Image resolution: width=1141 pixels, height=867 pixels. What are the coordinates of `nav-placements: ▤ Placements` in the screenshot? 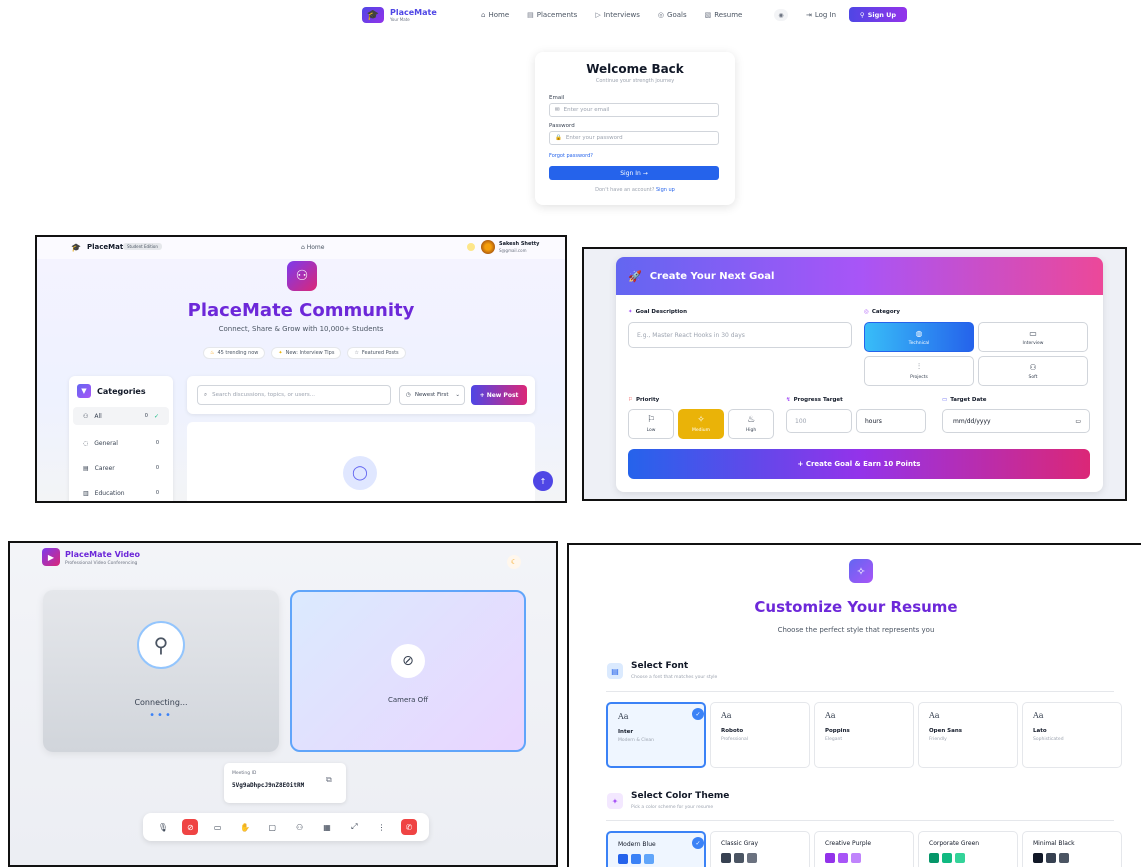 It's located at (552, 15).